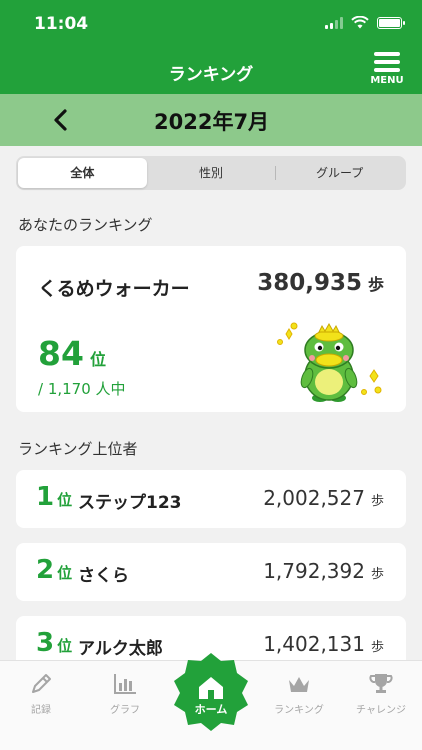  I want to click on pencil-icon, so click(41, 683).